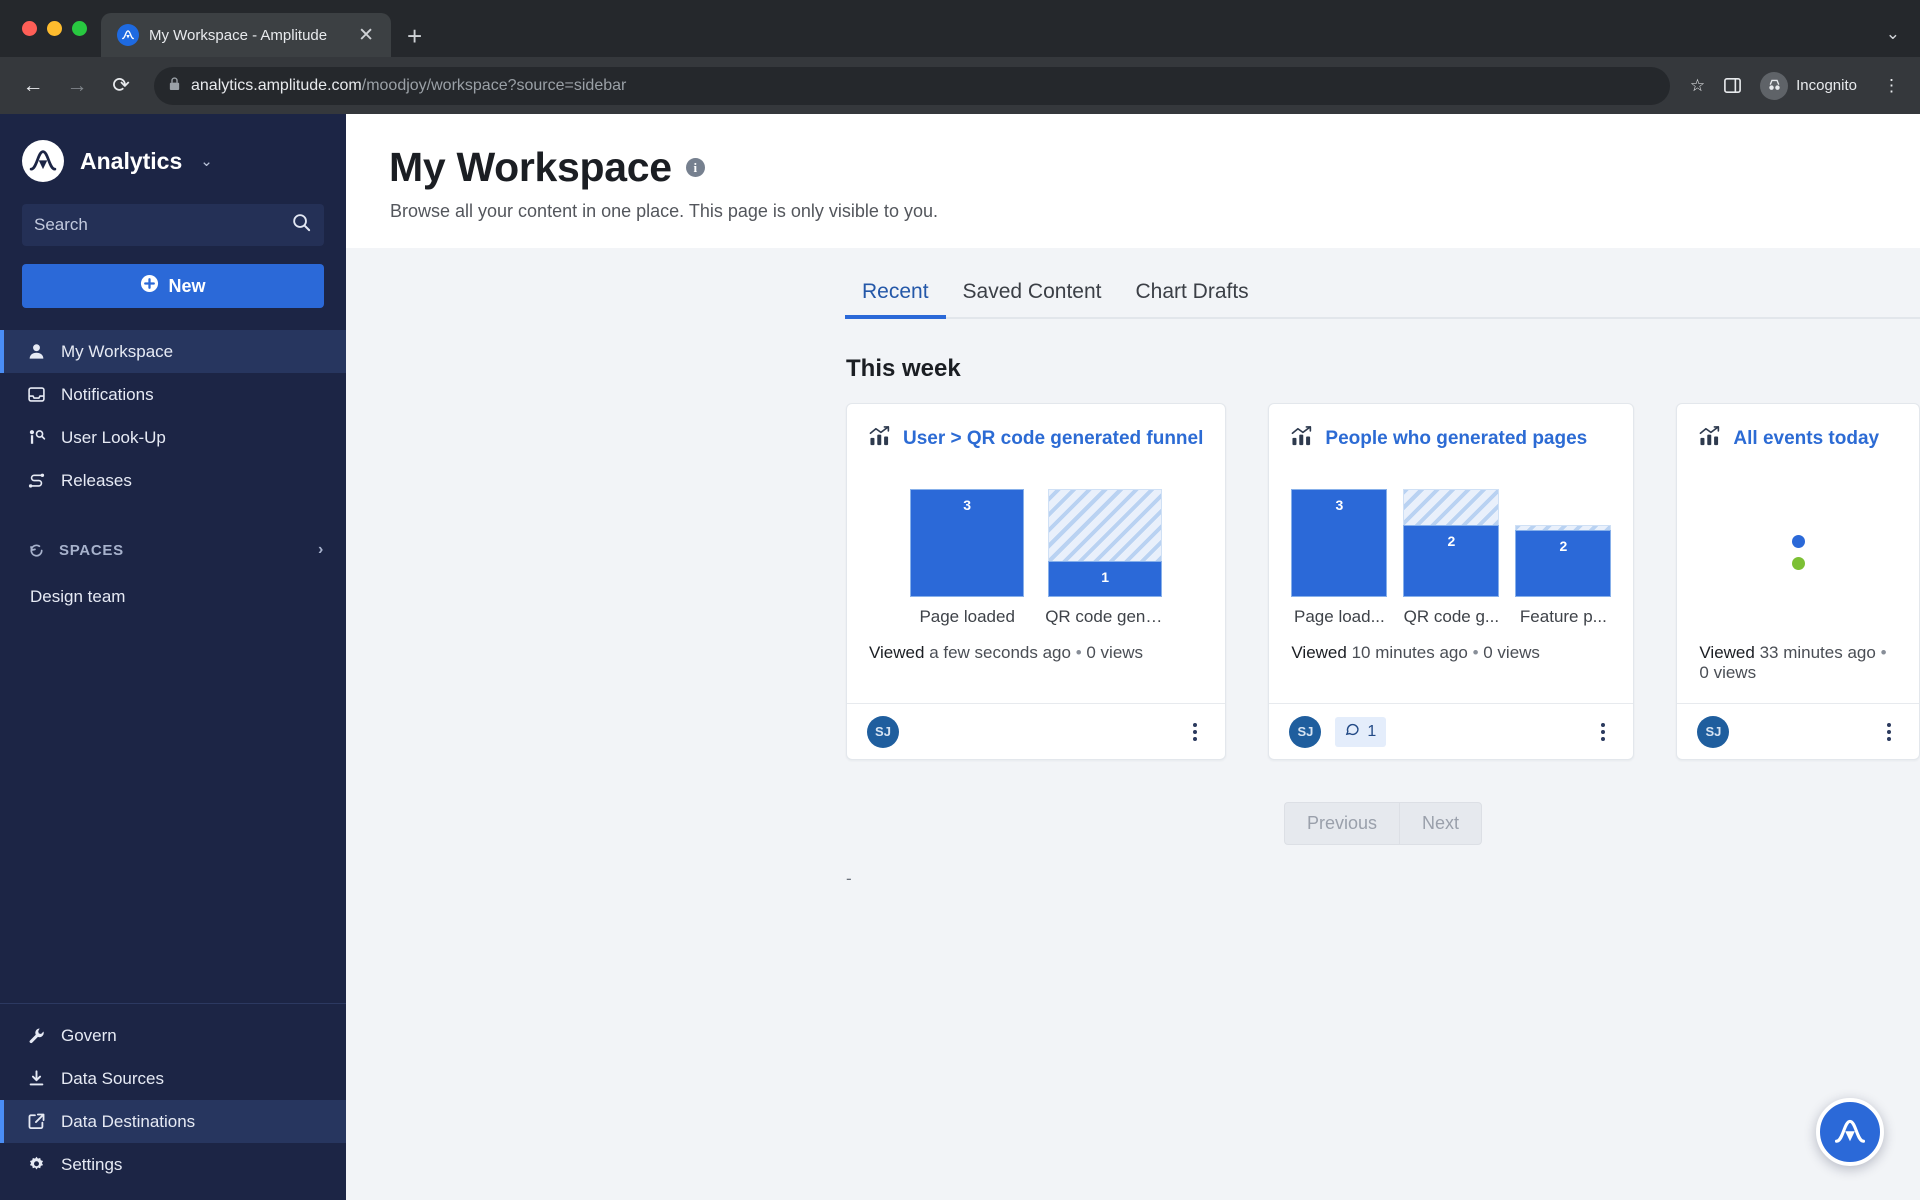 The height and width of the screenshot is (1200, 1920). I want to click on bar-stack: 3, so click(967, 543).